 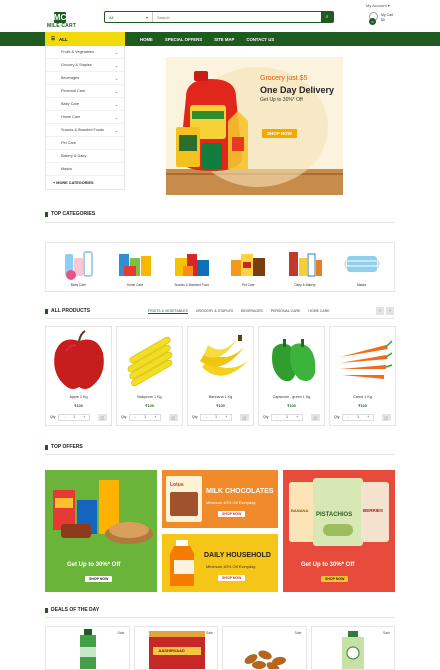 What do you see at coordinates (85, 91) in the screenshot?
I see `sidebar-item-personal-care: Personal Care ⌄` at bounding box center [85, 91].